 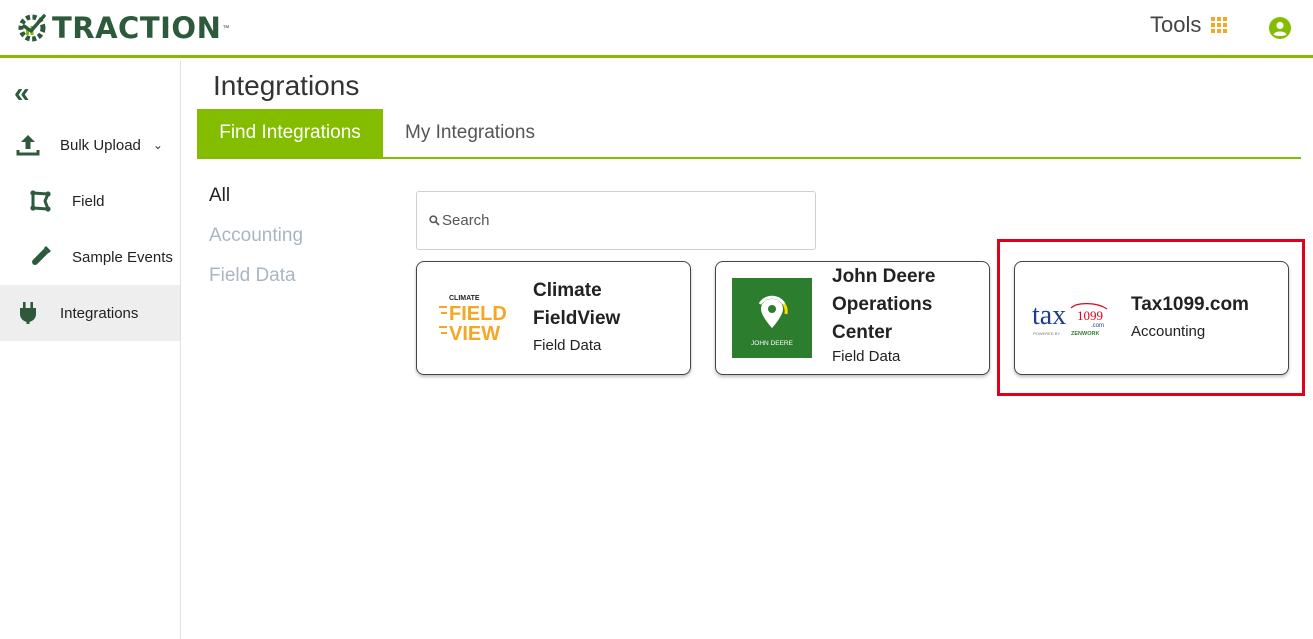 I want to click on tab-my-integrations: My Integrations, so click(x=470, y=133).